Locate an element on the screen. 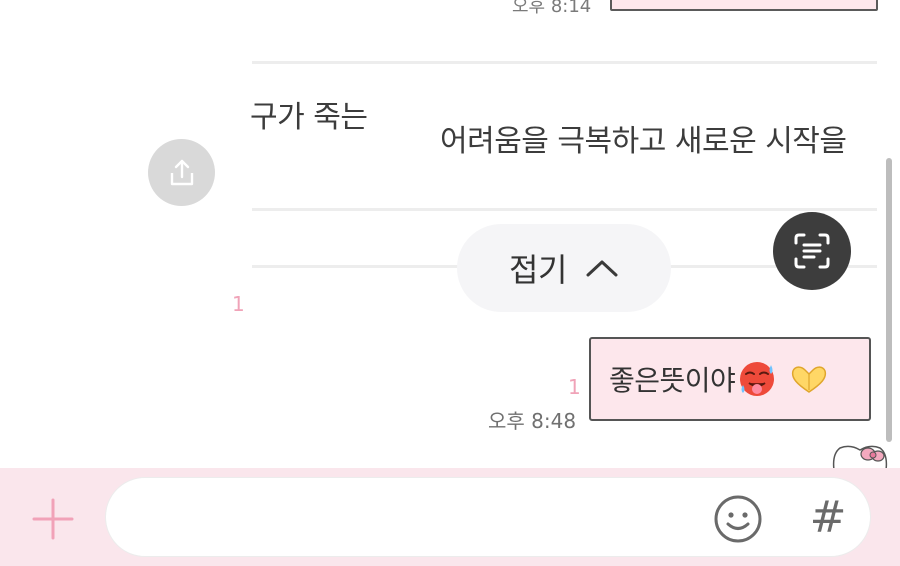 The width and height of the screenshot is (900, 566). character-sticker-icon is located at coordinates (860, 456).